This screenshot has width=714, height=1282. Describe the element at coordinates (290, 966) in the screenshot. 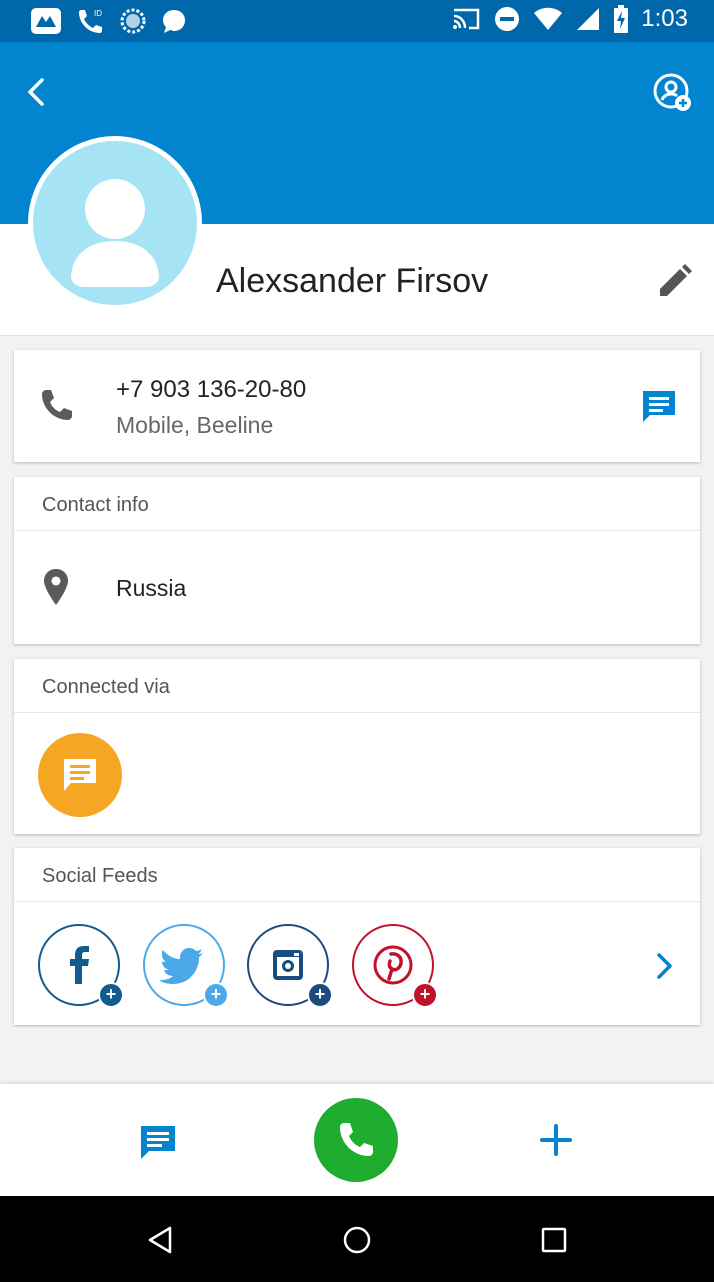

I see `instagram-connect-button: +` at that location.